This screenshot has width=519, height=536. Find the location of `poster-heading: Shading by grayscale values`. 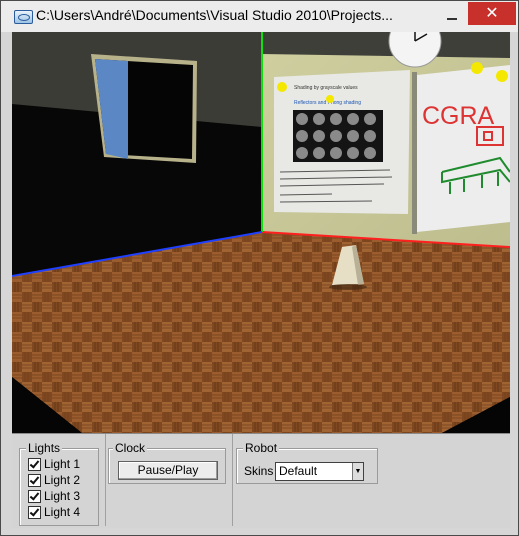

poster-heading: Shading by grayscale values is located at coordinates (326, 88).